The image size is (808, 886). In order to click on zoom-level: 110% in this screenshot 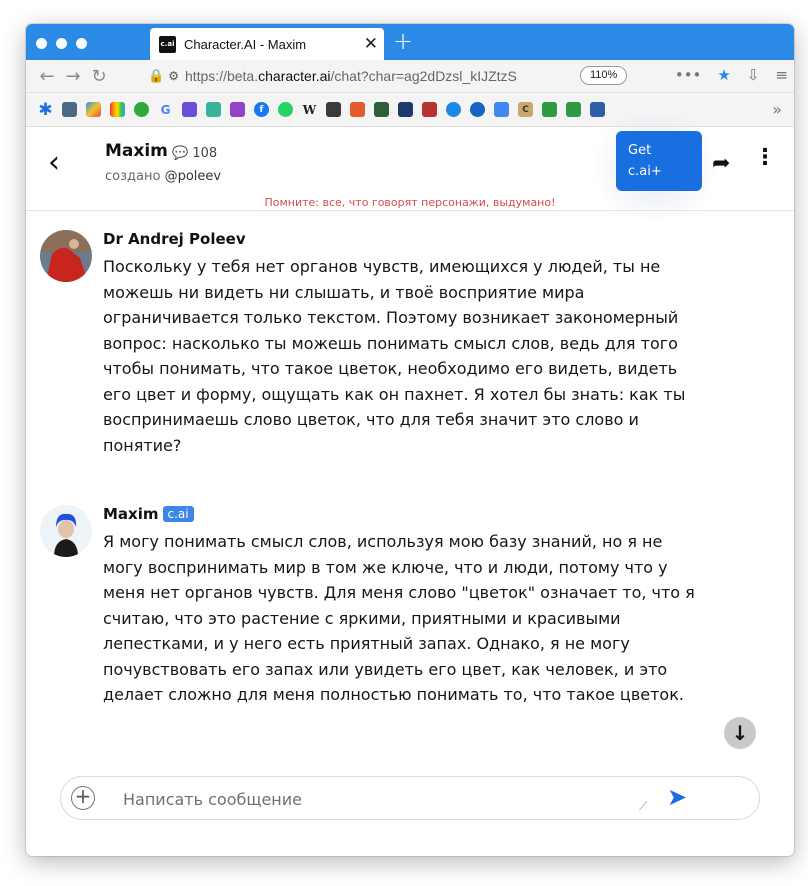, I will do `click(604, 75)`.